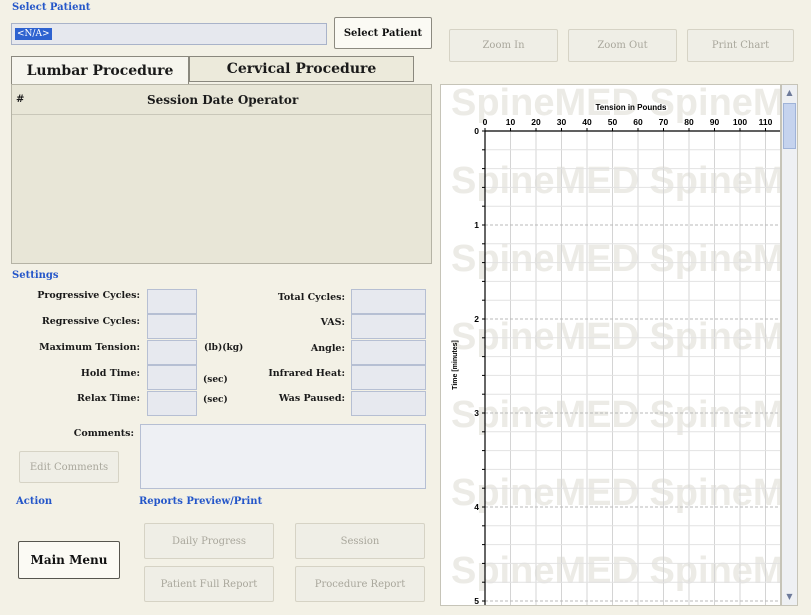  I want to click on select-patient-label-text: Select Patient, so click(51, 7).